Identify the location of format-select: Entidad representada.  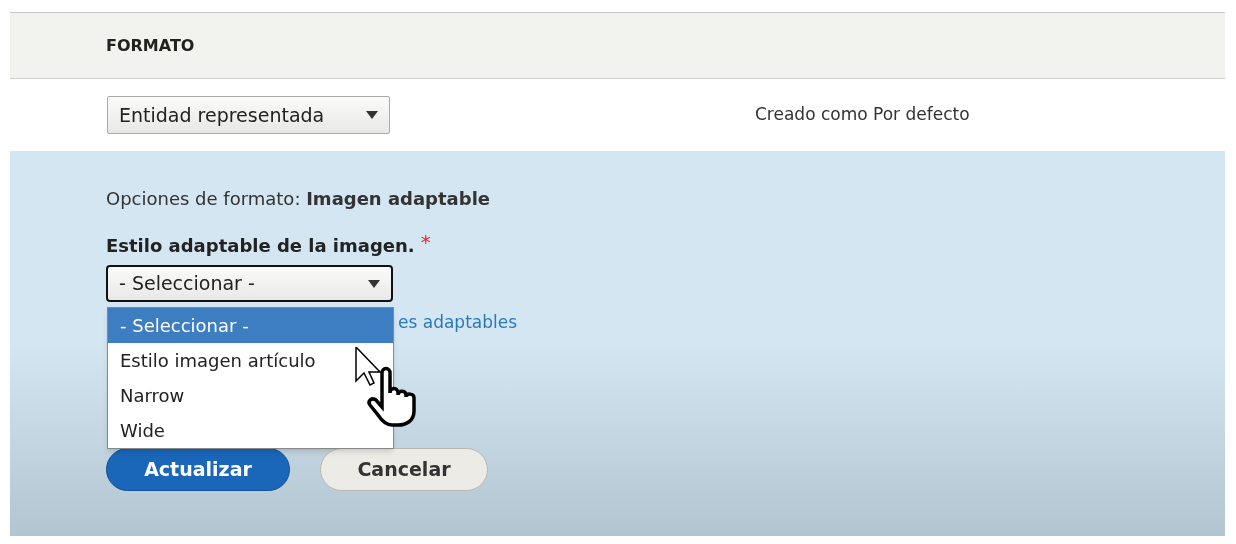
(248, 115).